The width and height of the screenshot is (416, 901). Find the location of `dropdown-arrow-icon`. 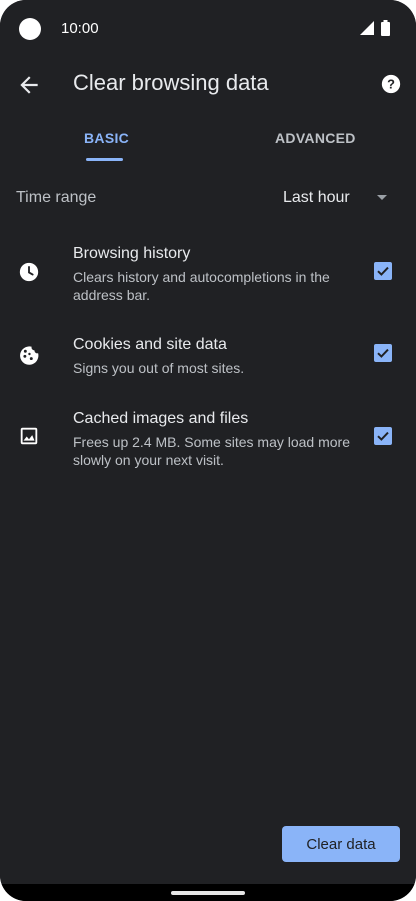

dropdown-arrow-icon is located at coordinates (382, 197).